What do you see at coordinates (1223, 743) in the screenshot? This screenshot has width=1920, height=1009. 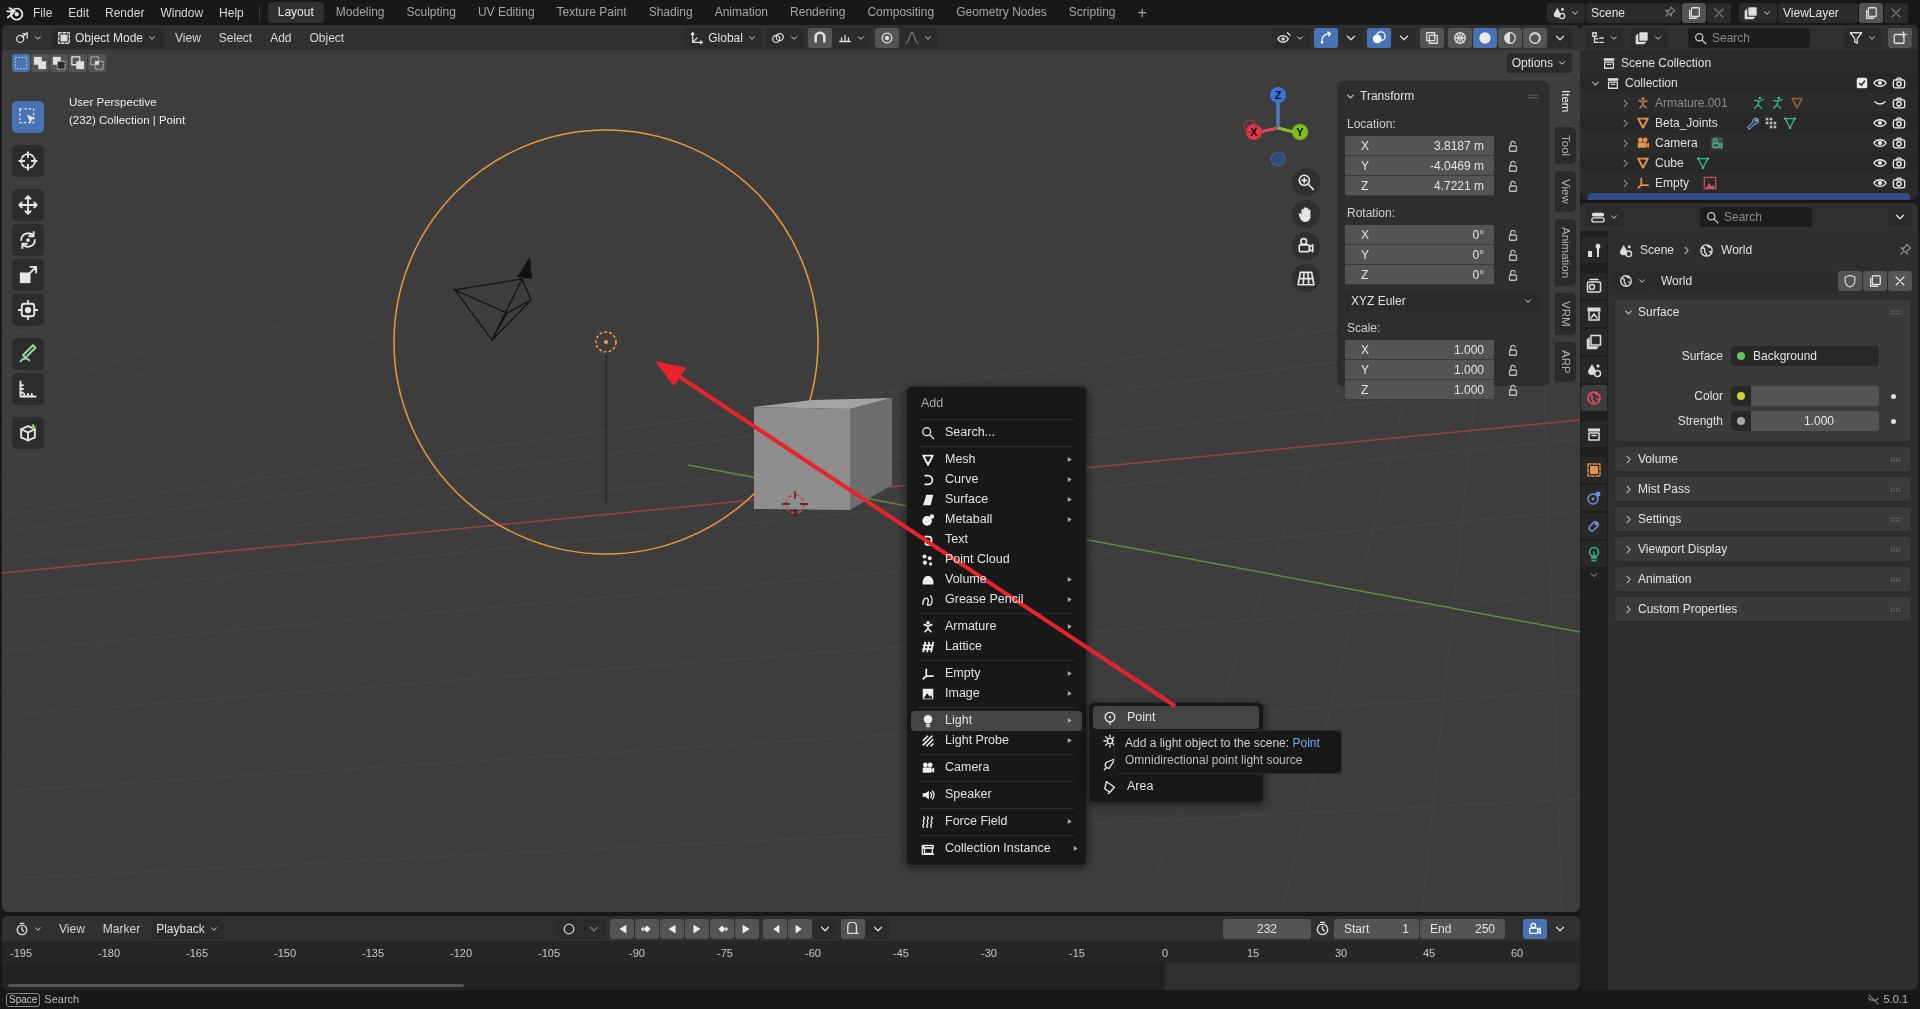 I see `tooltip-title: Add a light object to the scene: Point` at bounding box center [1223, 743].